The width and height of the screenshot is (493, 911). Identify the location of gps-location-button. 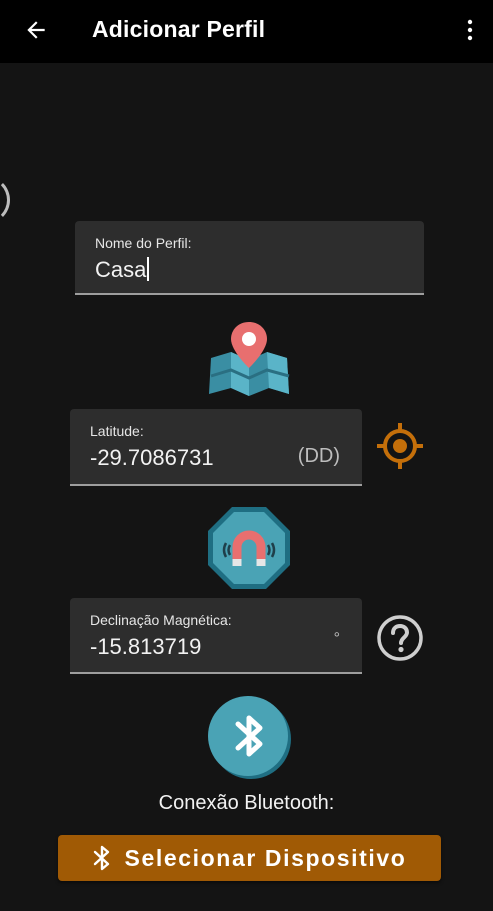
(400, 446).